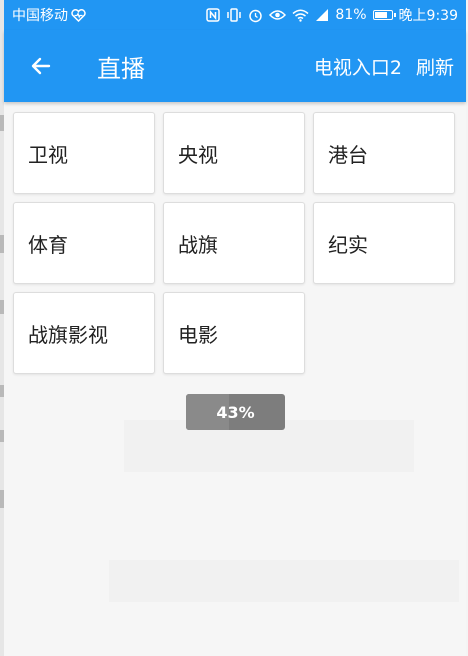 The height and width of the screenshot is (656, 468). Describe the element at coordinates (435, 66) in the screenshot. I see `refresh-button: 刷新` at that location.